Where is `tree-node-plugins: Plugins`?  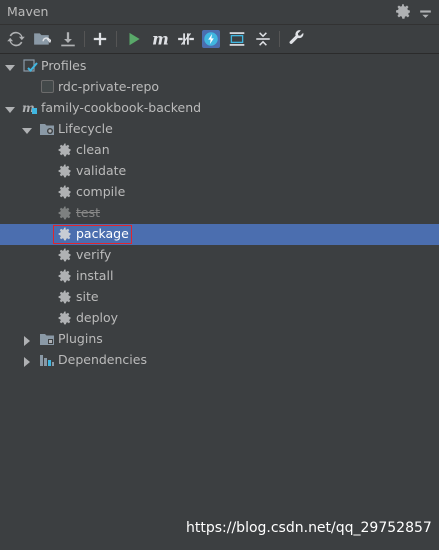 tree-node-plugins: Plugins is located at coordinates (219, 339).